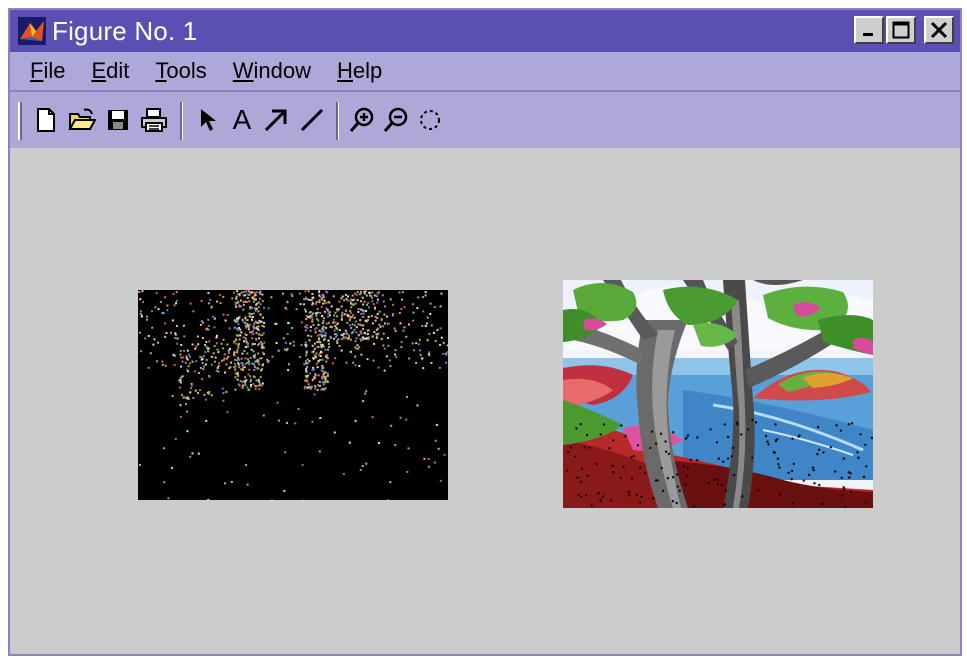  I want to click on window-controls, so click(904, 30).